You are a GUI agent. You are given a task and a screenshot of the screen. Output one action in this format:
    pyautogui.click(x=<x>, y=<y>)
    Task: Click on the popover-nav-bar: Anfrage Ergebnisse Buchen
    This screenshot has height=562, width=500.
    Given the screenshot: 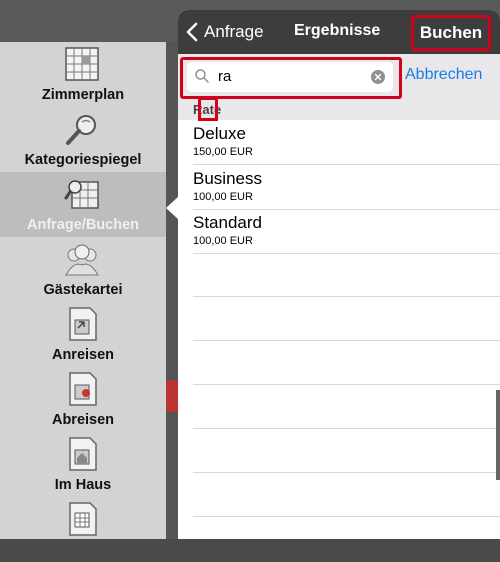 What is the action you would take?
    pyautogui.click(x=339, y=32)
    